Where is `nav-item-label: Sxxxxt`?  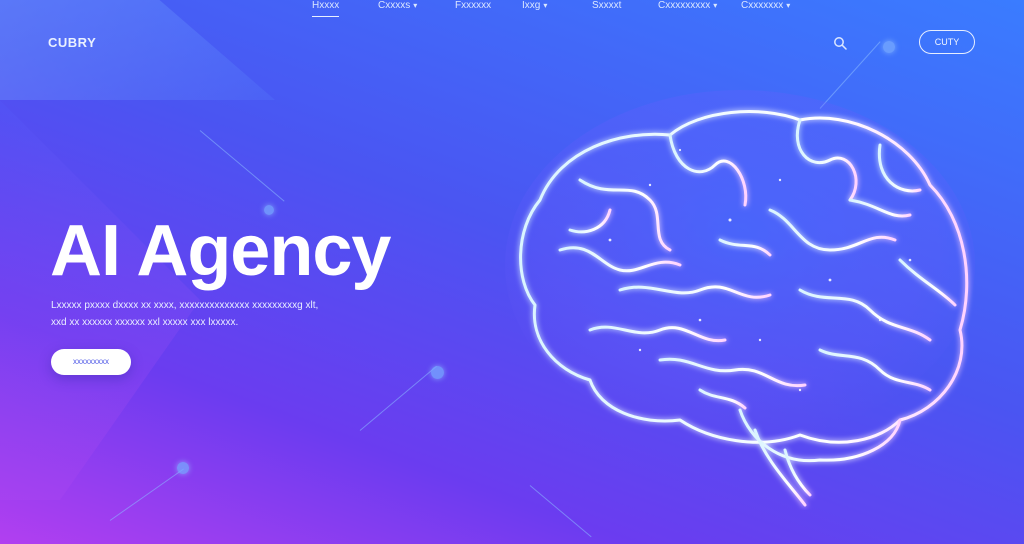 nav-item-label: Sxxxxt is located at coordinates (607, 5).